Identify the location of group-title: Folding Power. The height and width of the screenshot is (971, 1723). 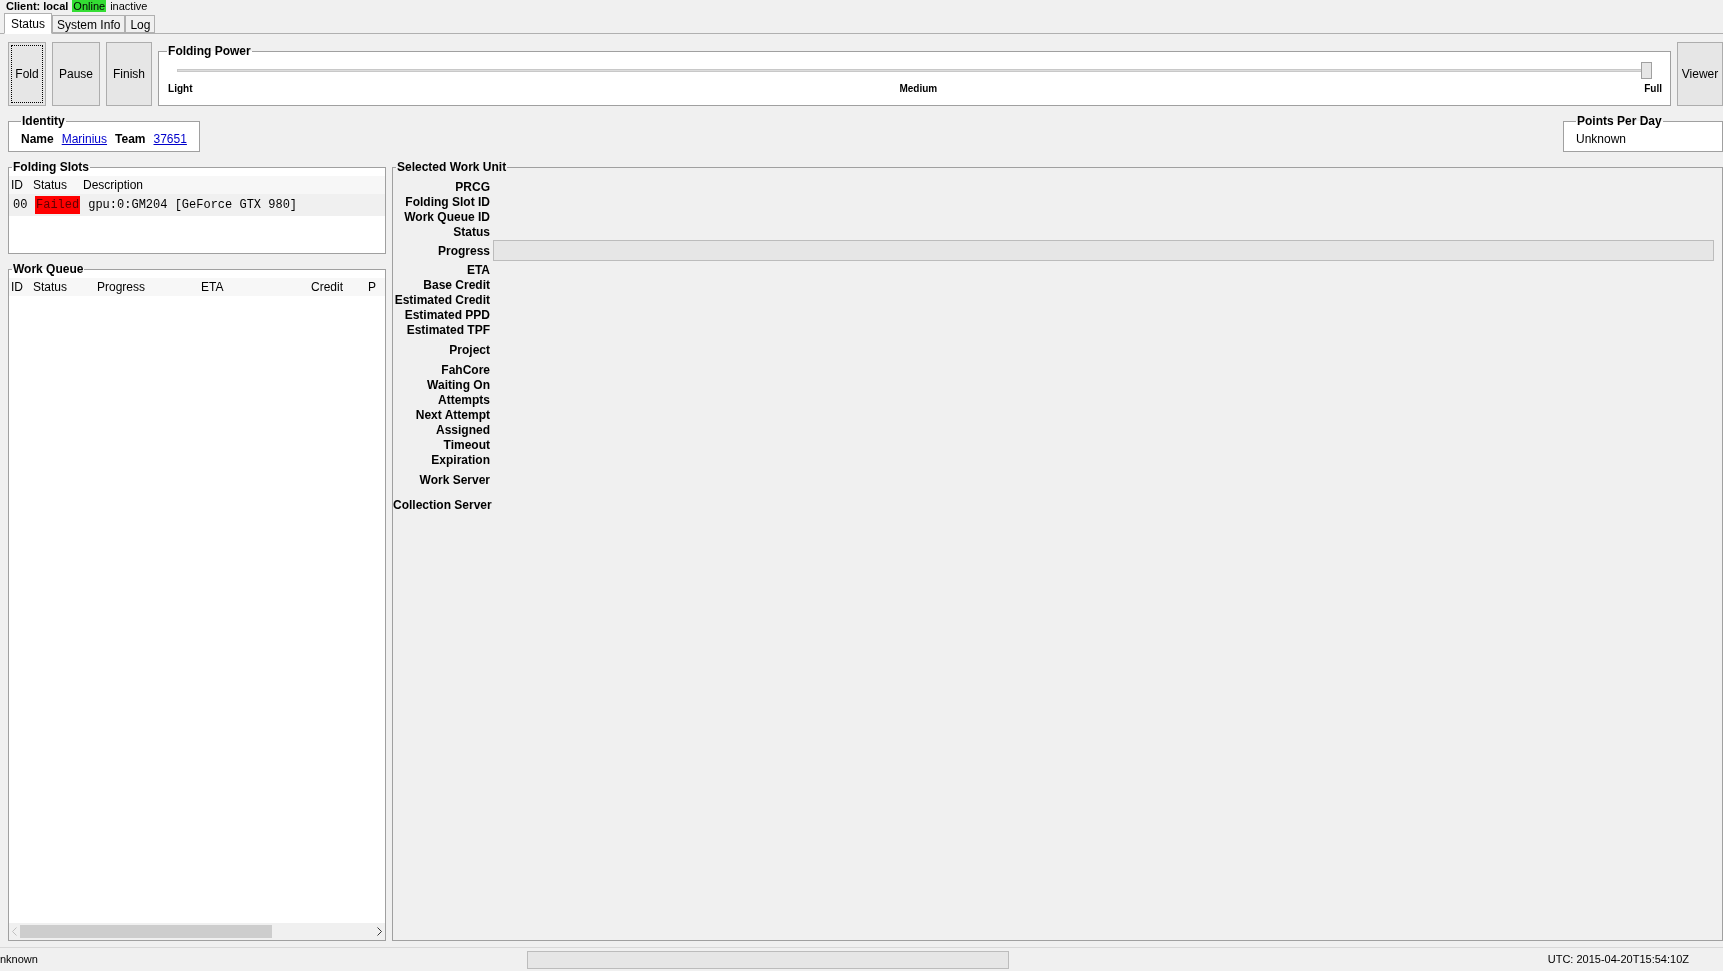
(209, 51).